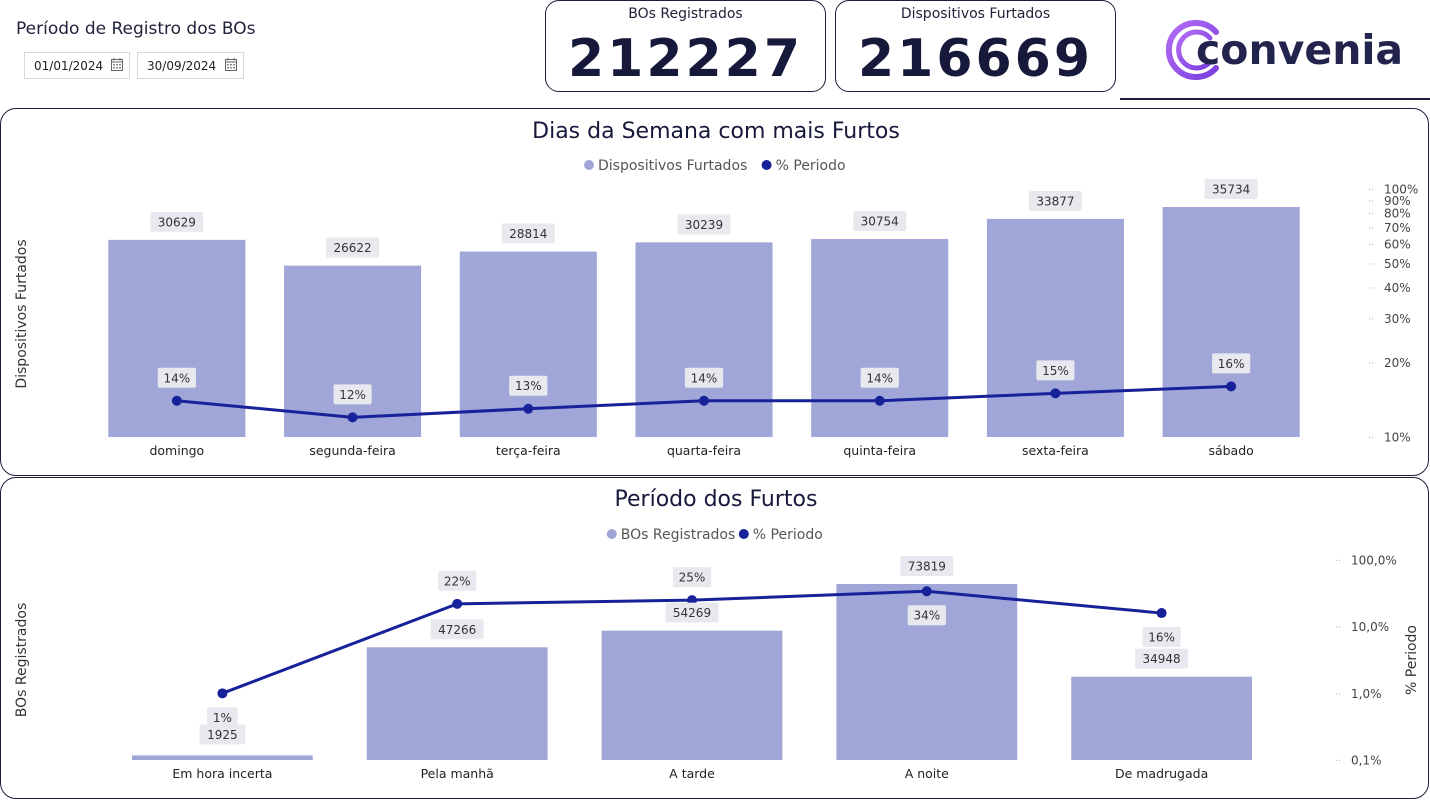  I want to click on x-tick-label: quinta-feira, so click(879, 450).